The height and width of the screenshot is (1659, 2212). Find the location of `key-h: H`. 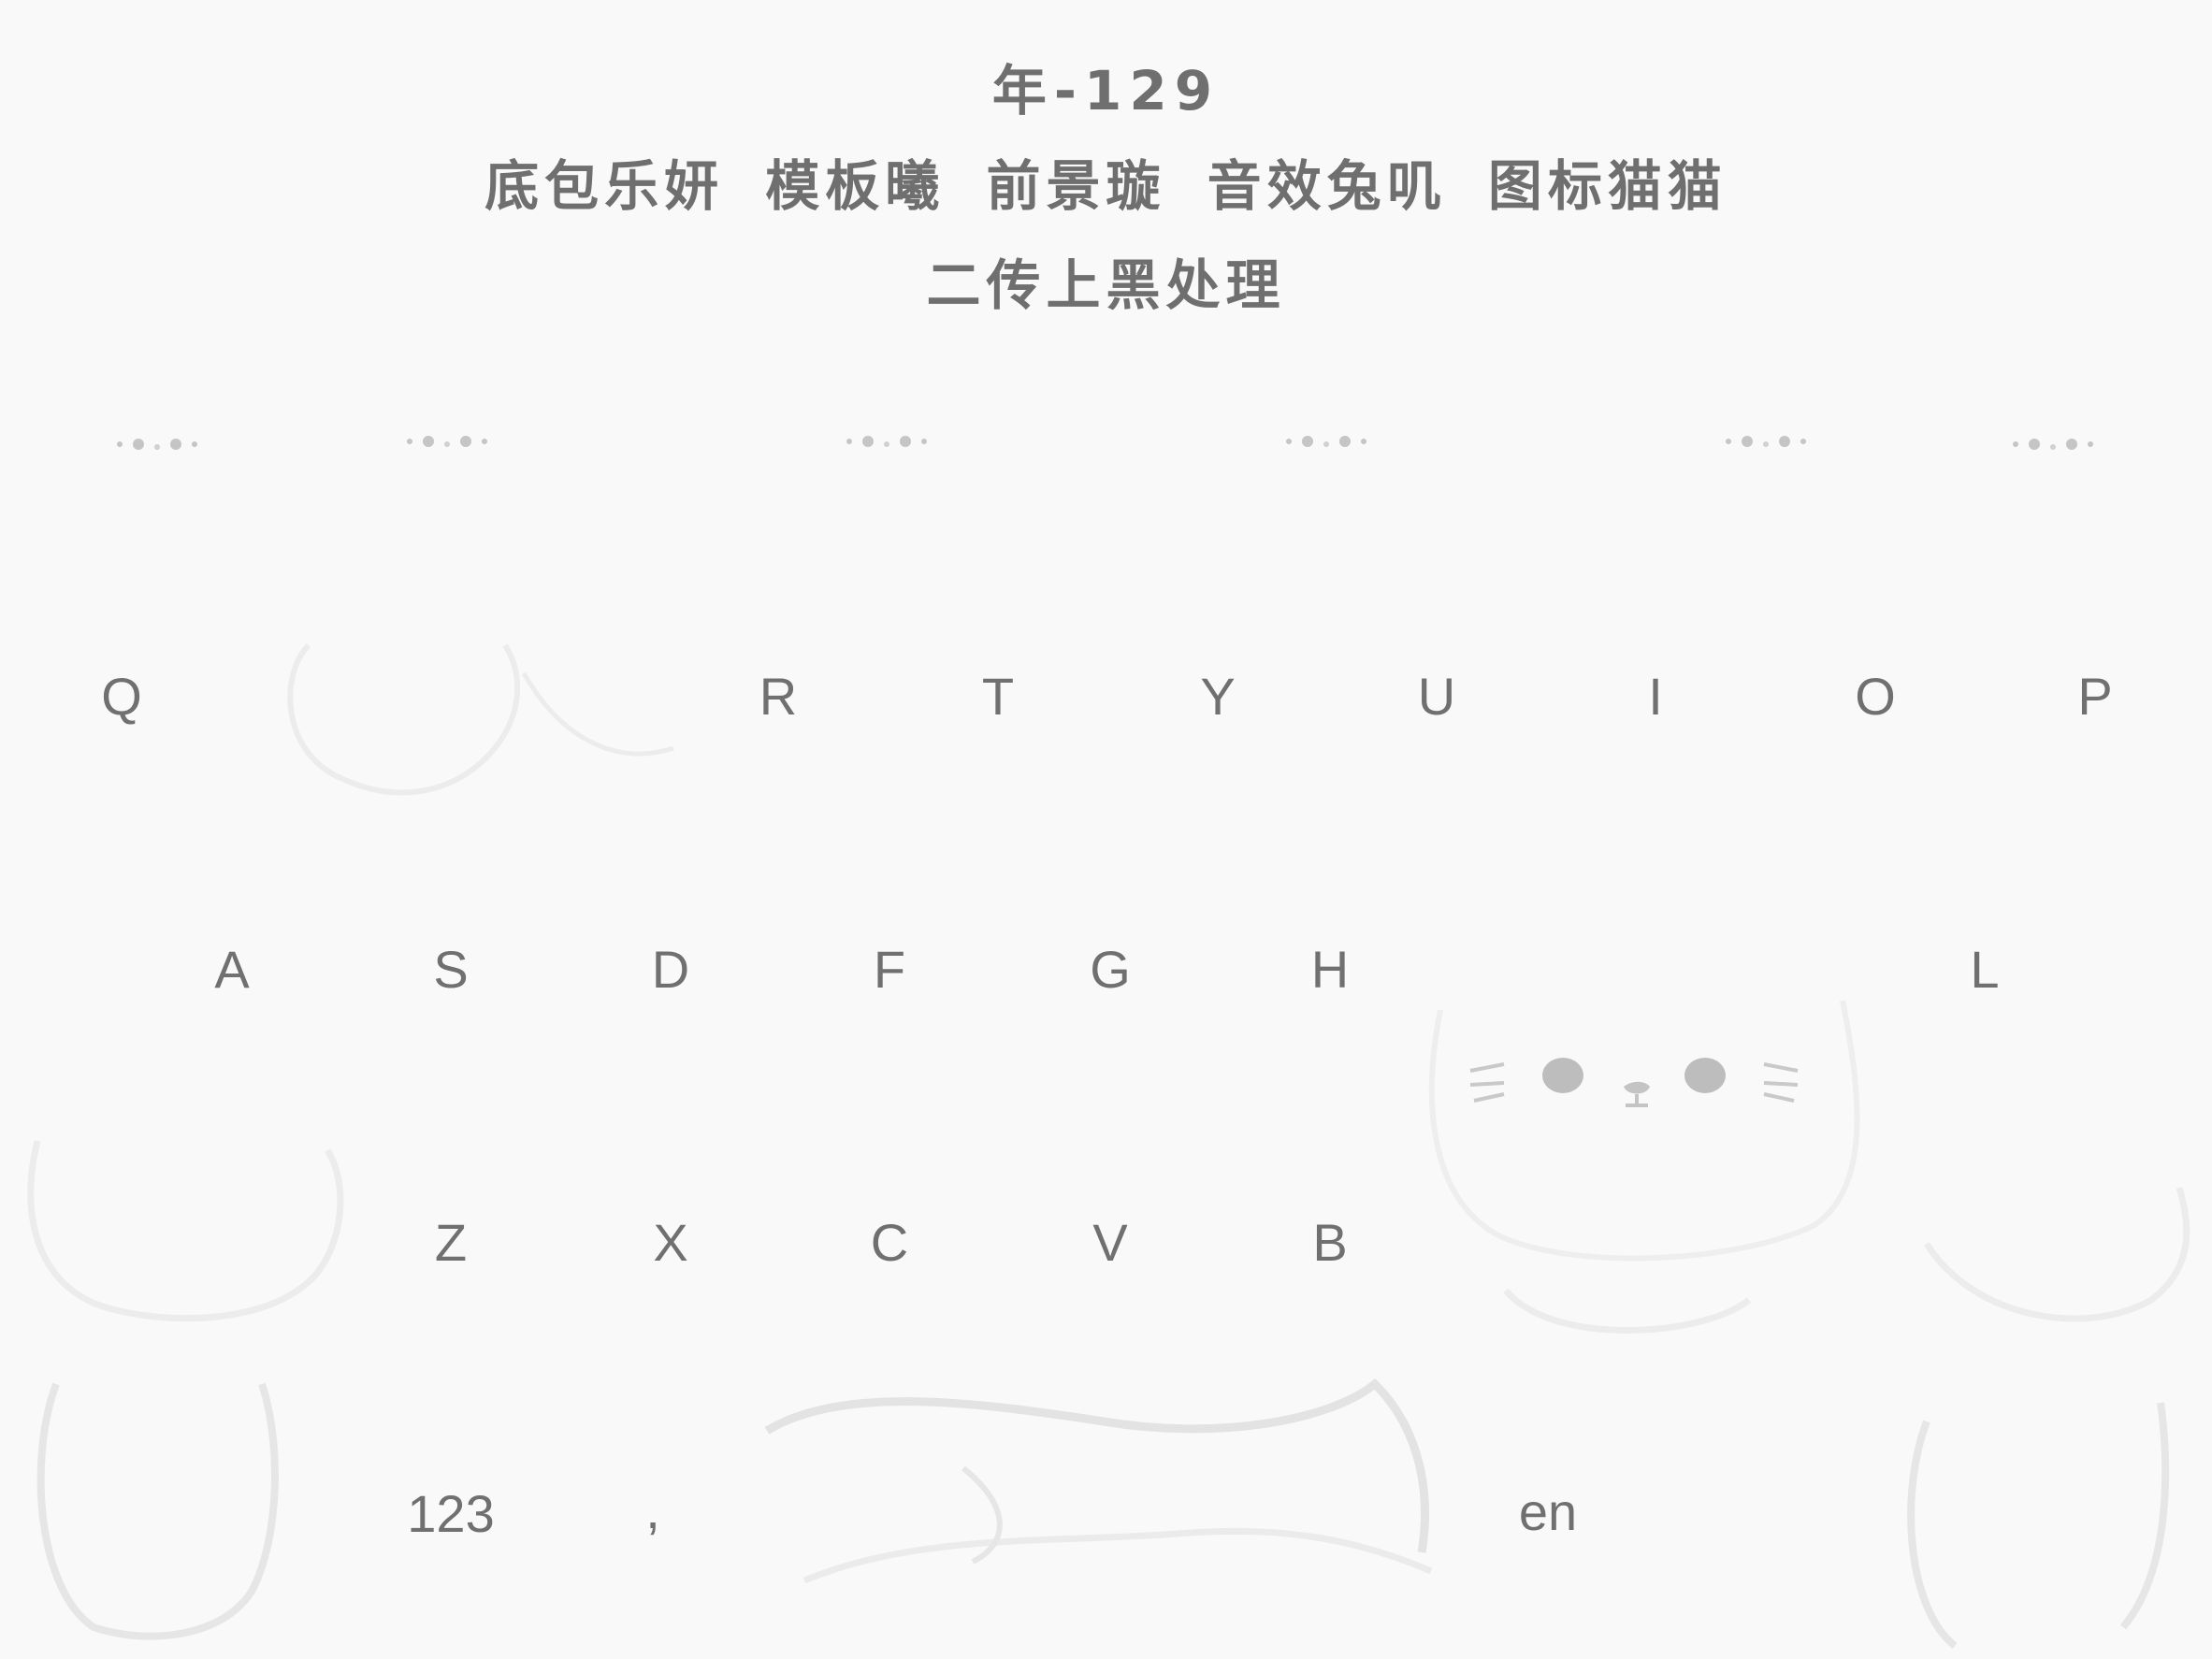

key-h: H is located at coordinates (1330, 969).